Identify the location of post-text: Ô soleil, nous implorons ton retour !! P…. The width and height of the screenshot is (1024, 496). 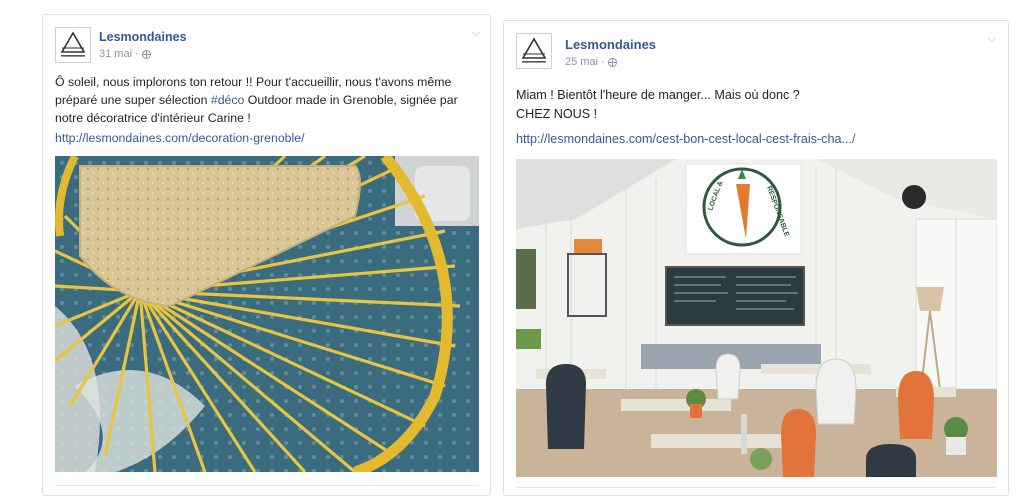
(269, 100).